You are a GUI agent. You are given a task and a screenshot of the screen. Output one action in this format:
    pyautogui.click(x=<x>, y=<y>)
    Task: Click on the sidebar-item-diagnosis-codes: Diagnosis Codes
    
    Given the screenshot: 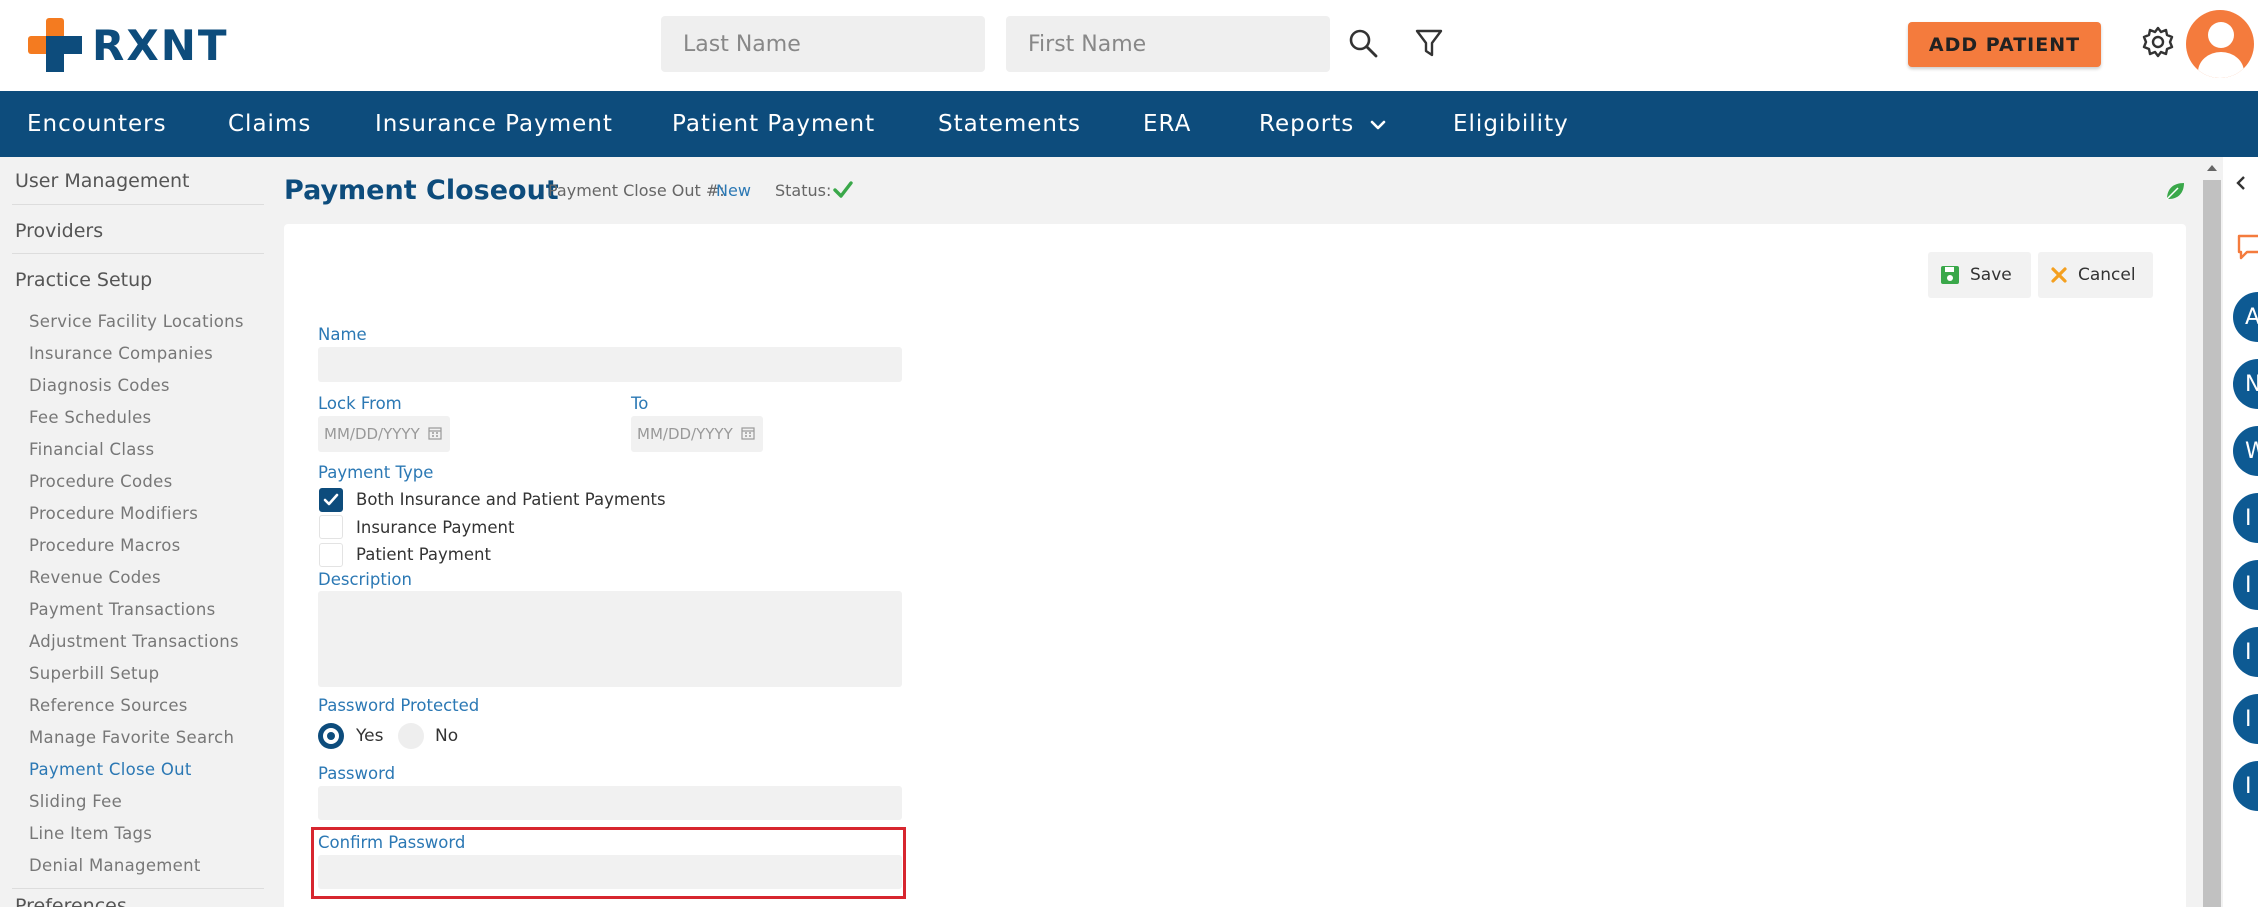 What is the action you would take?
    pyautogui.click(x=99, y=385)
    